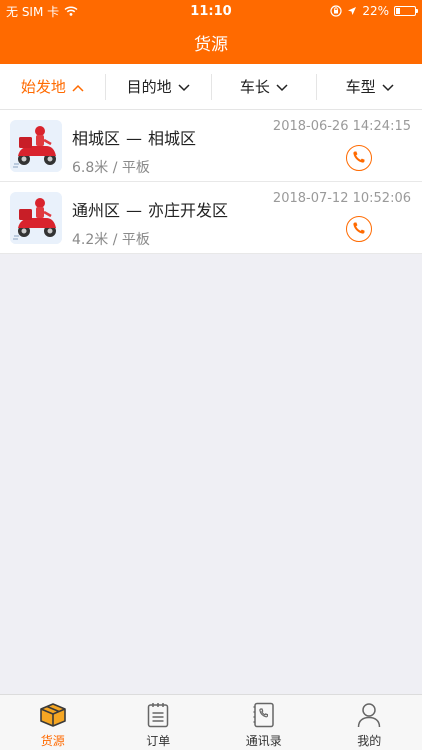 The height and width of the screenshot is (750, 422). What do you see at coordinates (341, 126) in the screenshot?
I see `timestamp: 2018-06-26 14:24:15` at bounding box center [341, 126].